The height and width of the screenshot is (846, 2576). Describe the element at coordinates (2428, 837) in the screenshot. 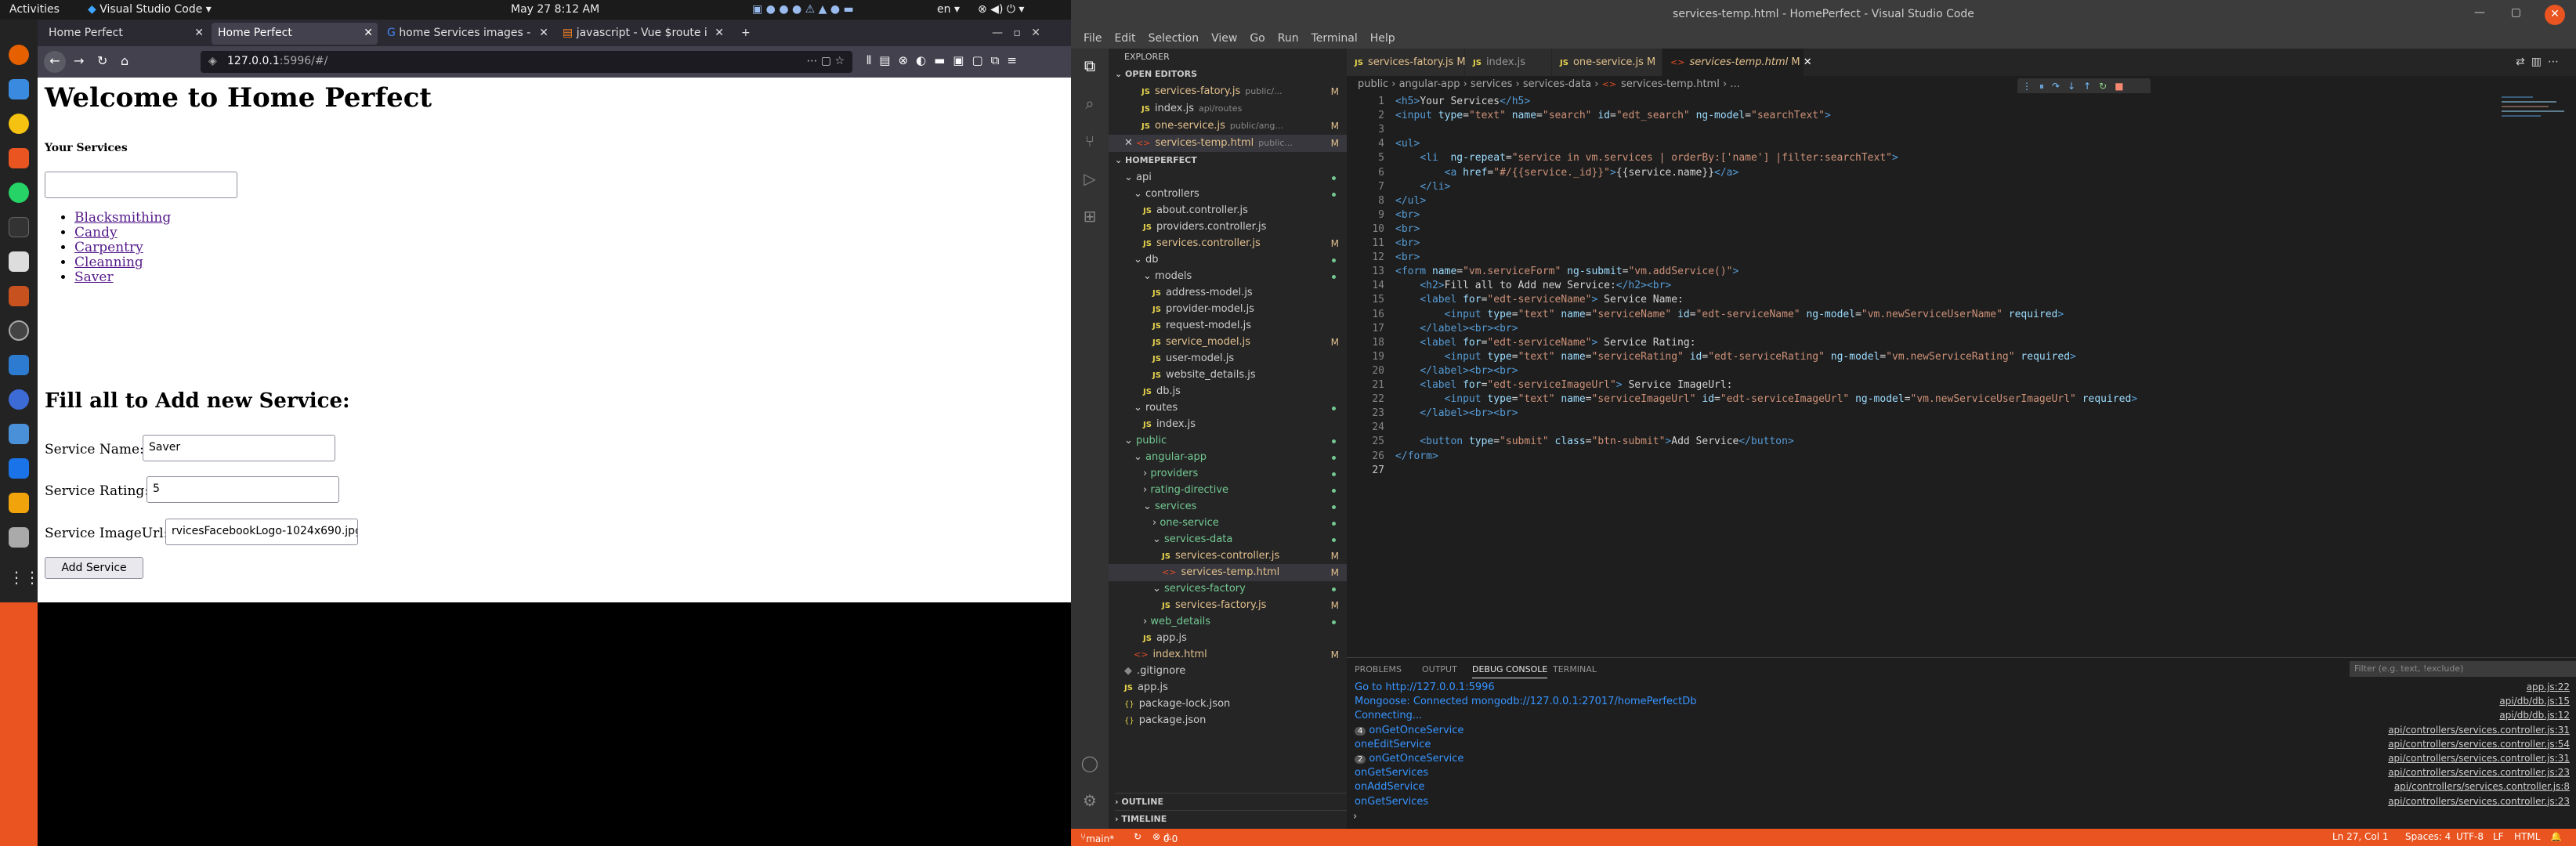

I see `indentation: Spaces: 4` at that location.